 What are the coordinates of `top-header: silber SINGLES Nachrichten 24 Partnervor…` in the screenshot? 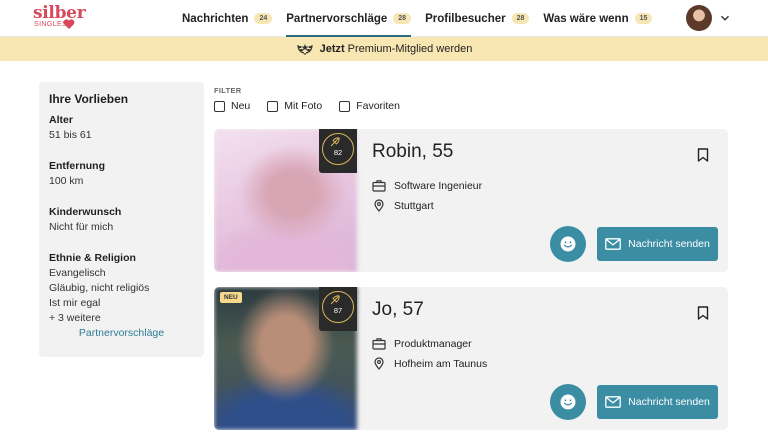 It's located at (384, 19).